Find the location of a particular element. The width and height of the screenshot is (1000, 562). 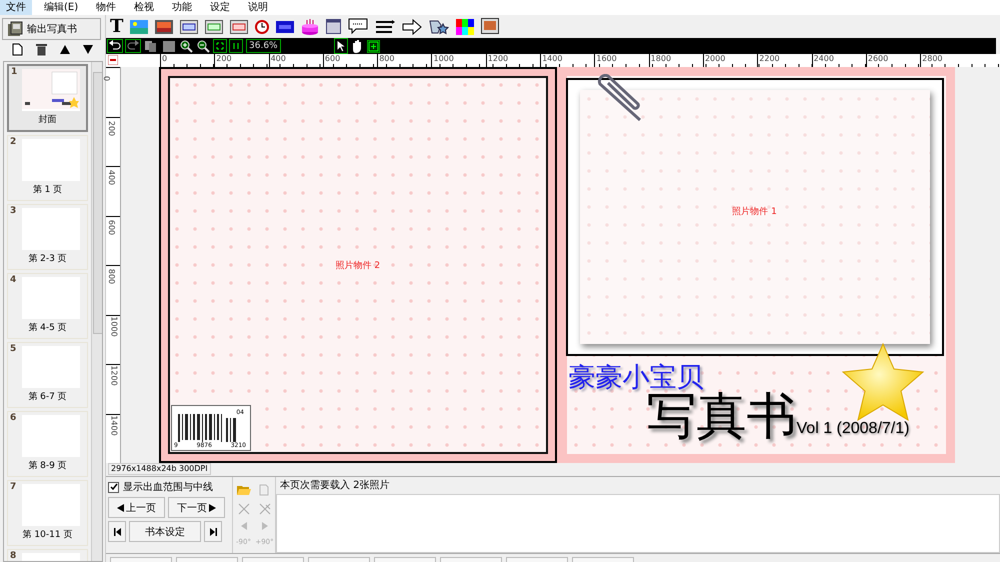

page-number: 7 is located at coordinates (13, 487).